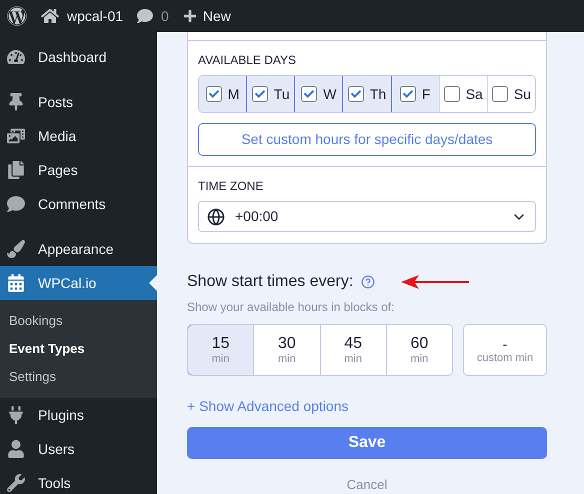 The image size is (584, 494). What do you see at coordinates (16, 170) in the screenshot?
I see `pages-icon` at bounding box center [16, 170].